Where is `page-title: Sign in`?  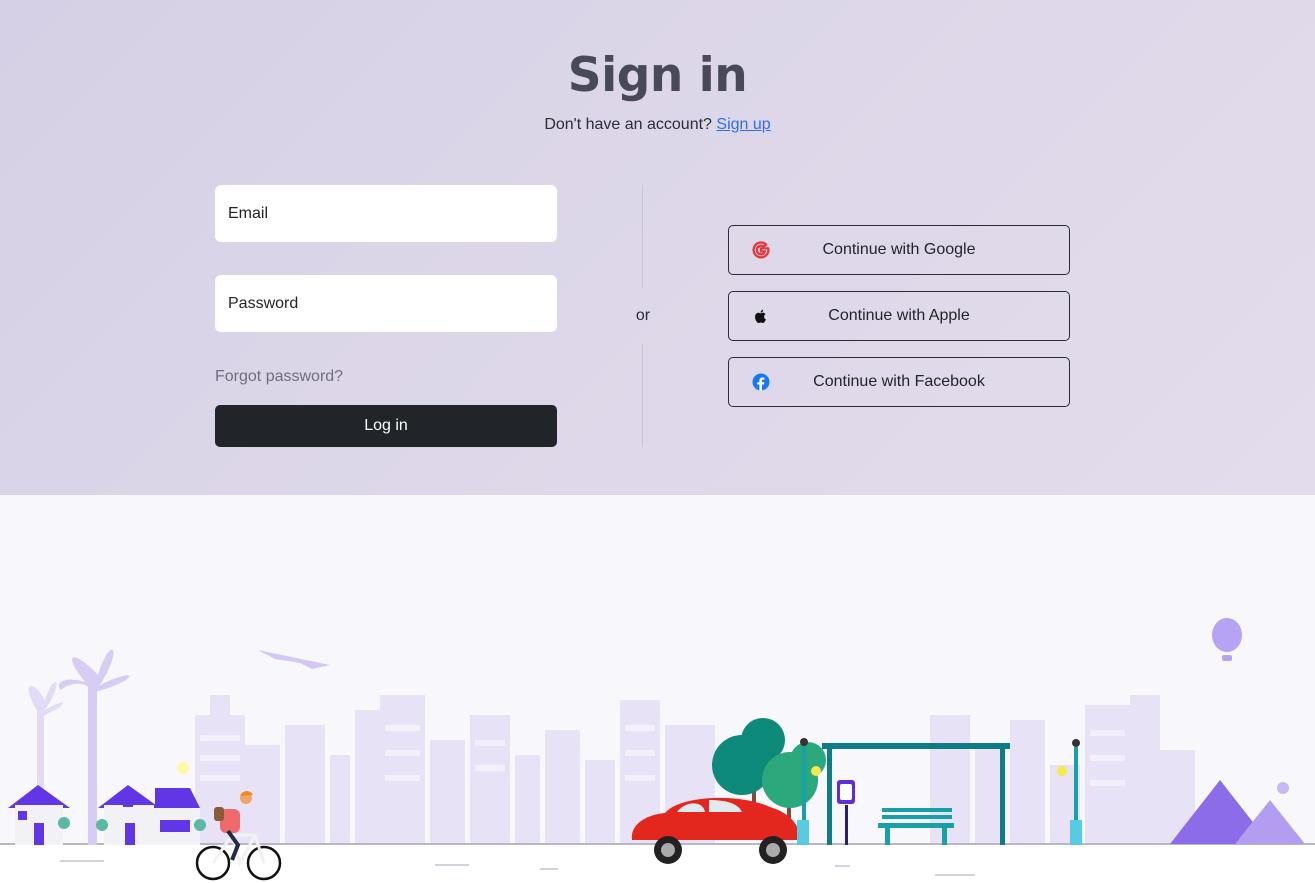 page-title: Sign in is located at coordinates (657, 75).